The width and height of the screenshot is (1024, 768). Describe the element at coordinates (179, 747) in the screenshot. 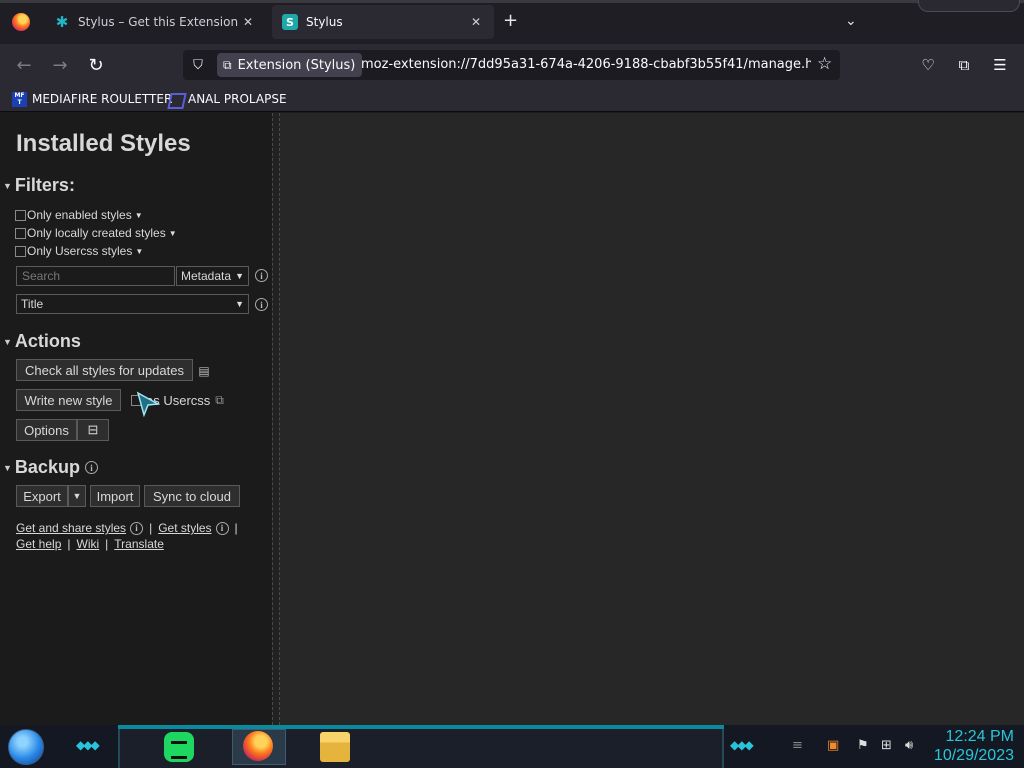

I see `spotify-app-icon` at that location.